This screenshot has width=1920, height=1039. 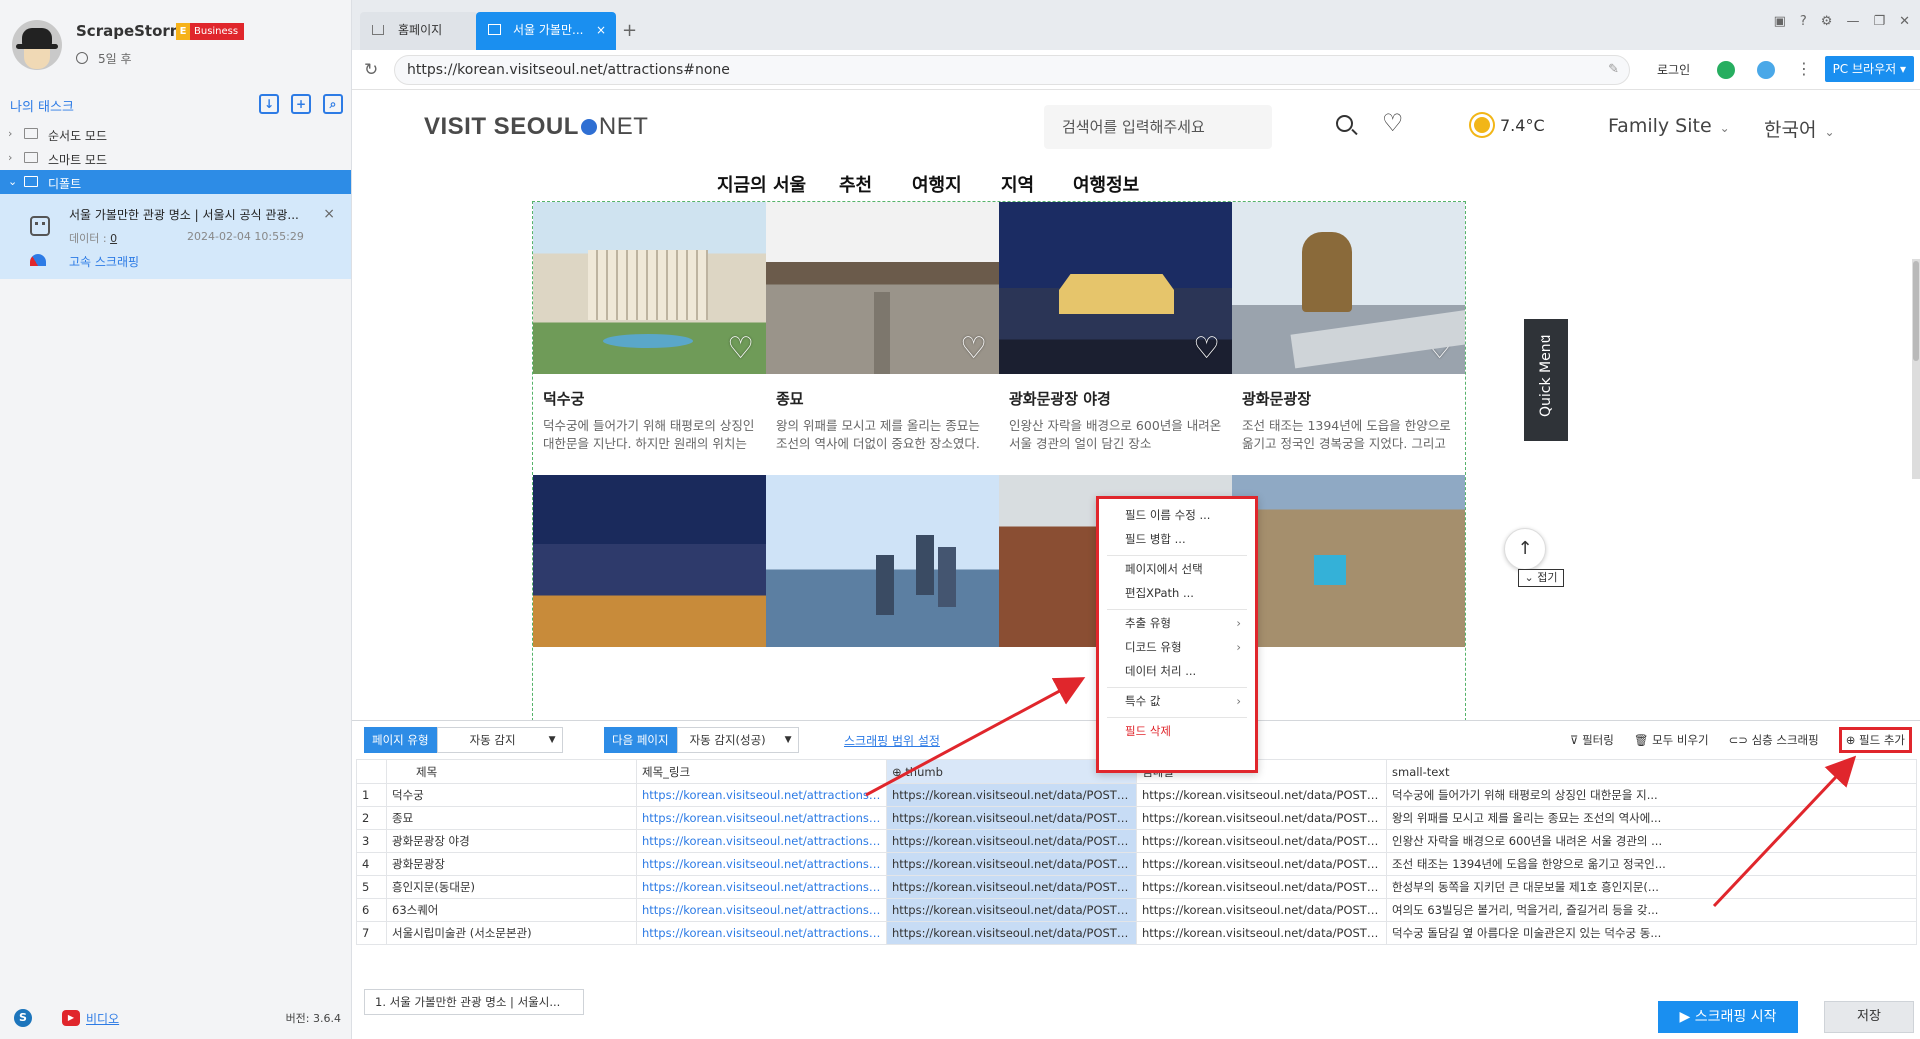 What do you see at coordinates (511, 818) in the screenshot?
I see `table-cell: 종묘` at bounding box center [511, 818].